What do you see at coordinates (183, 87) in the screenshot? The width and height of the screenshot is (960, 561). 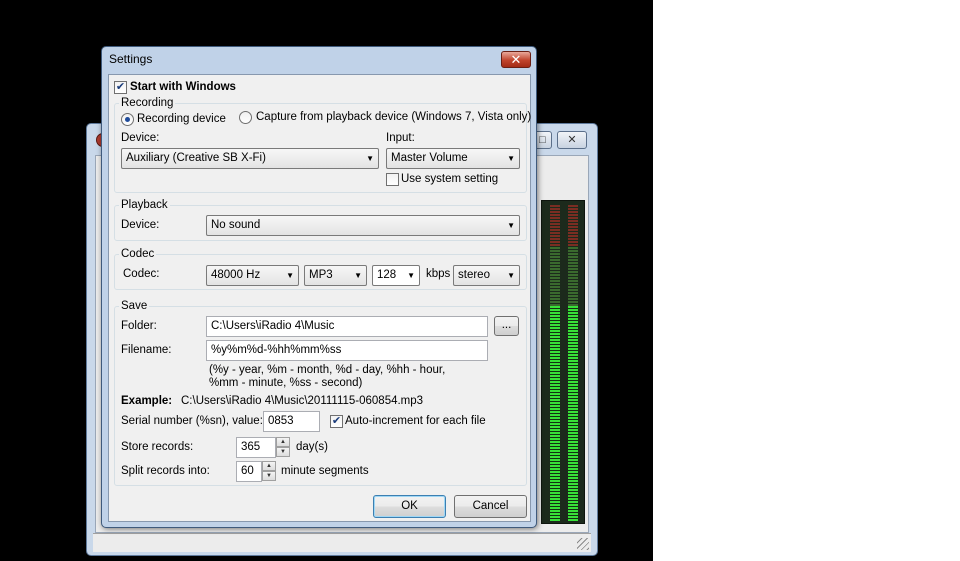 I see `start-with-windows-label: Start with Windows` at bounding box center [183, 87].